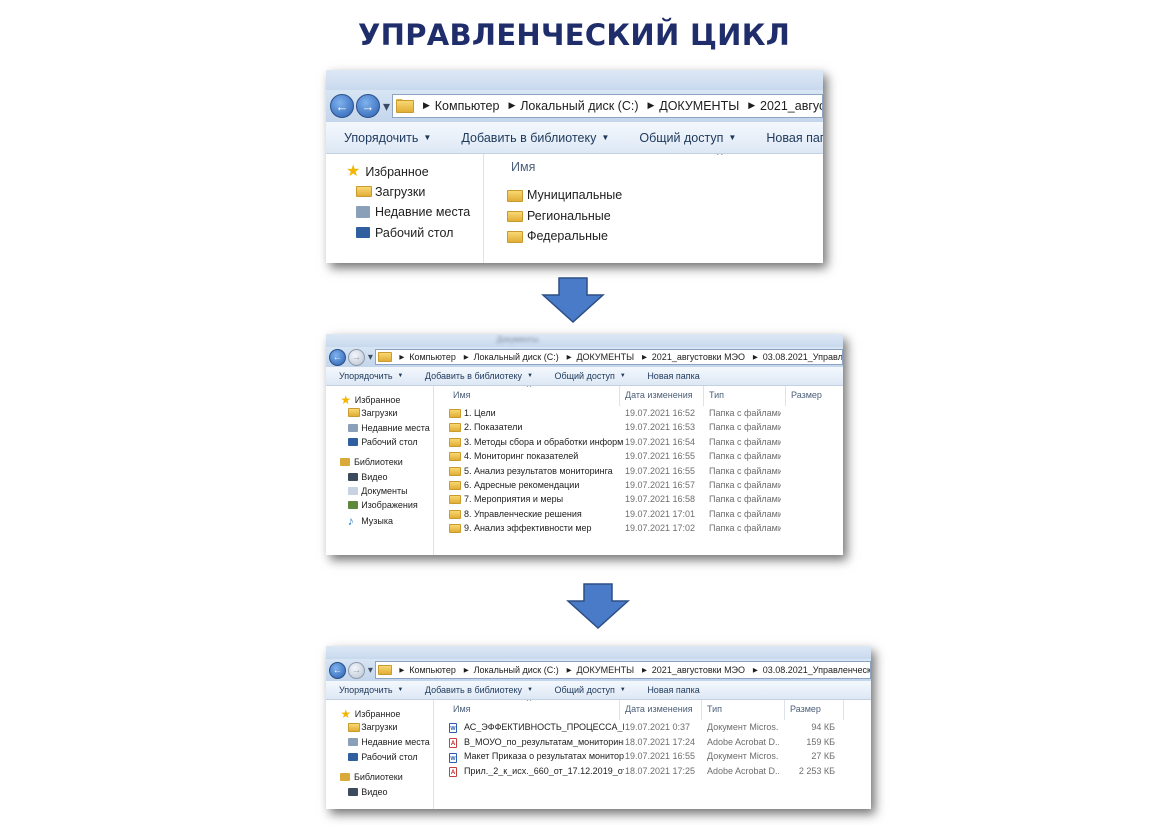  I want to click on address-folder-icon, so click(385, 357).